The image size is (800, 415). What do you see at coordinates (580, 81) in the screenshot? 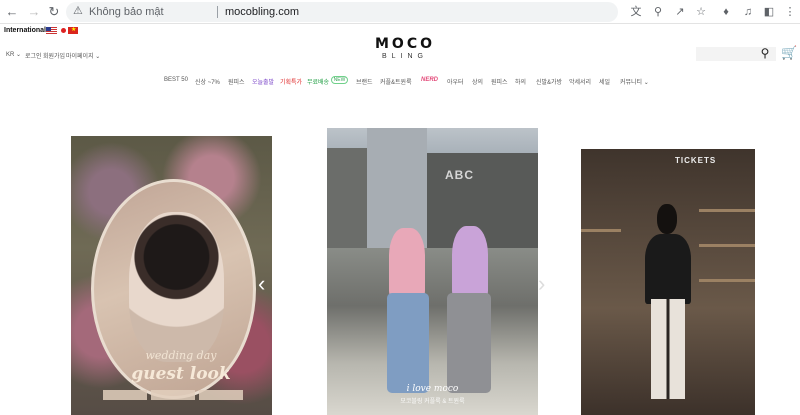
I see `menu-accessories: 악세서리` at bounding box center [580, 81].